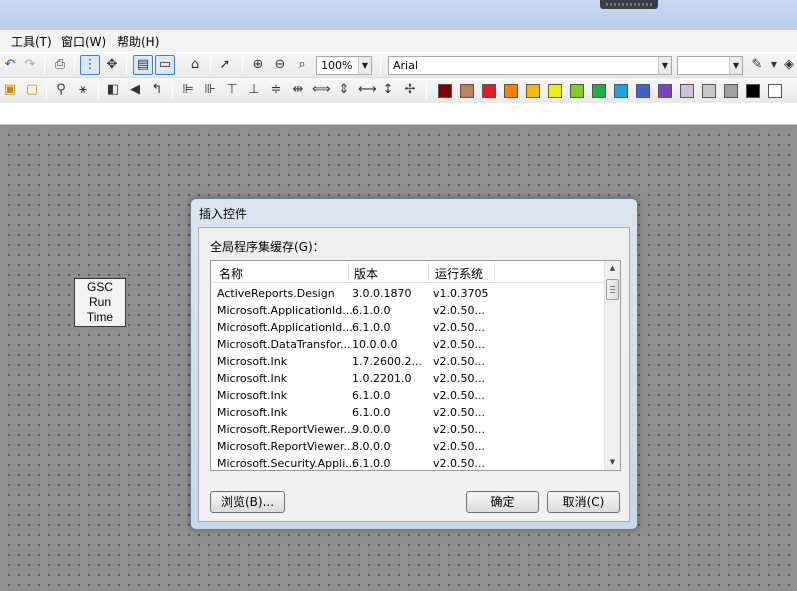 This screenshot has height=591, width=797. Describe the element at coordinates (494, 272) in the screenshot. I see `column-divider` at that location.